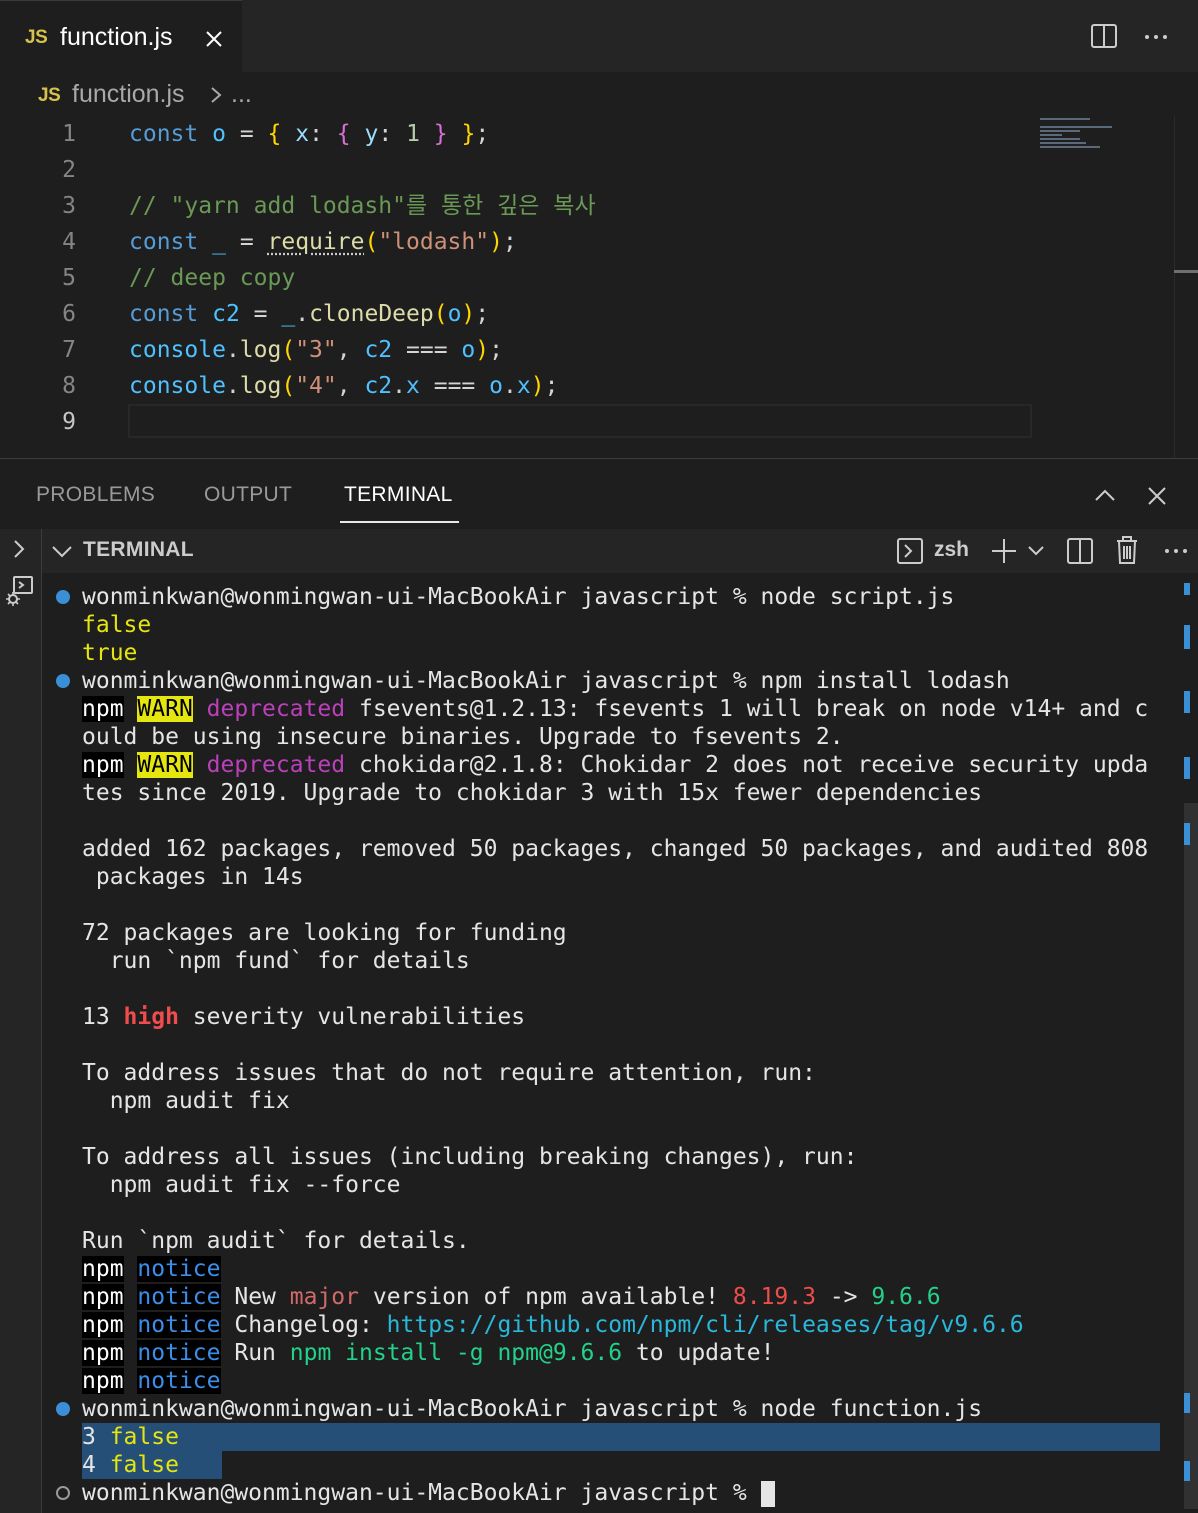  Describe the element at coordinates (344, 386) in the screenshot. I see `code-text: console.log("4", c2.x === o.x);` at that location.